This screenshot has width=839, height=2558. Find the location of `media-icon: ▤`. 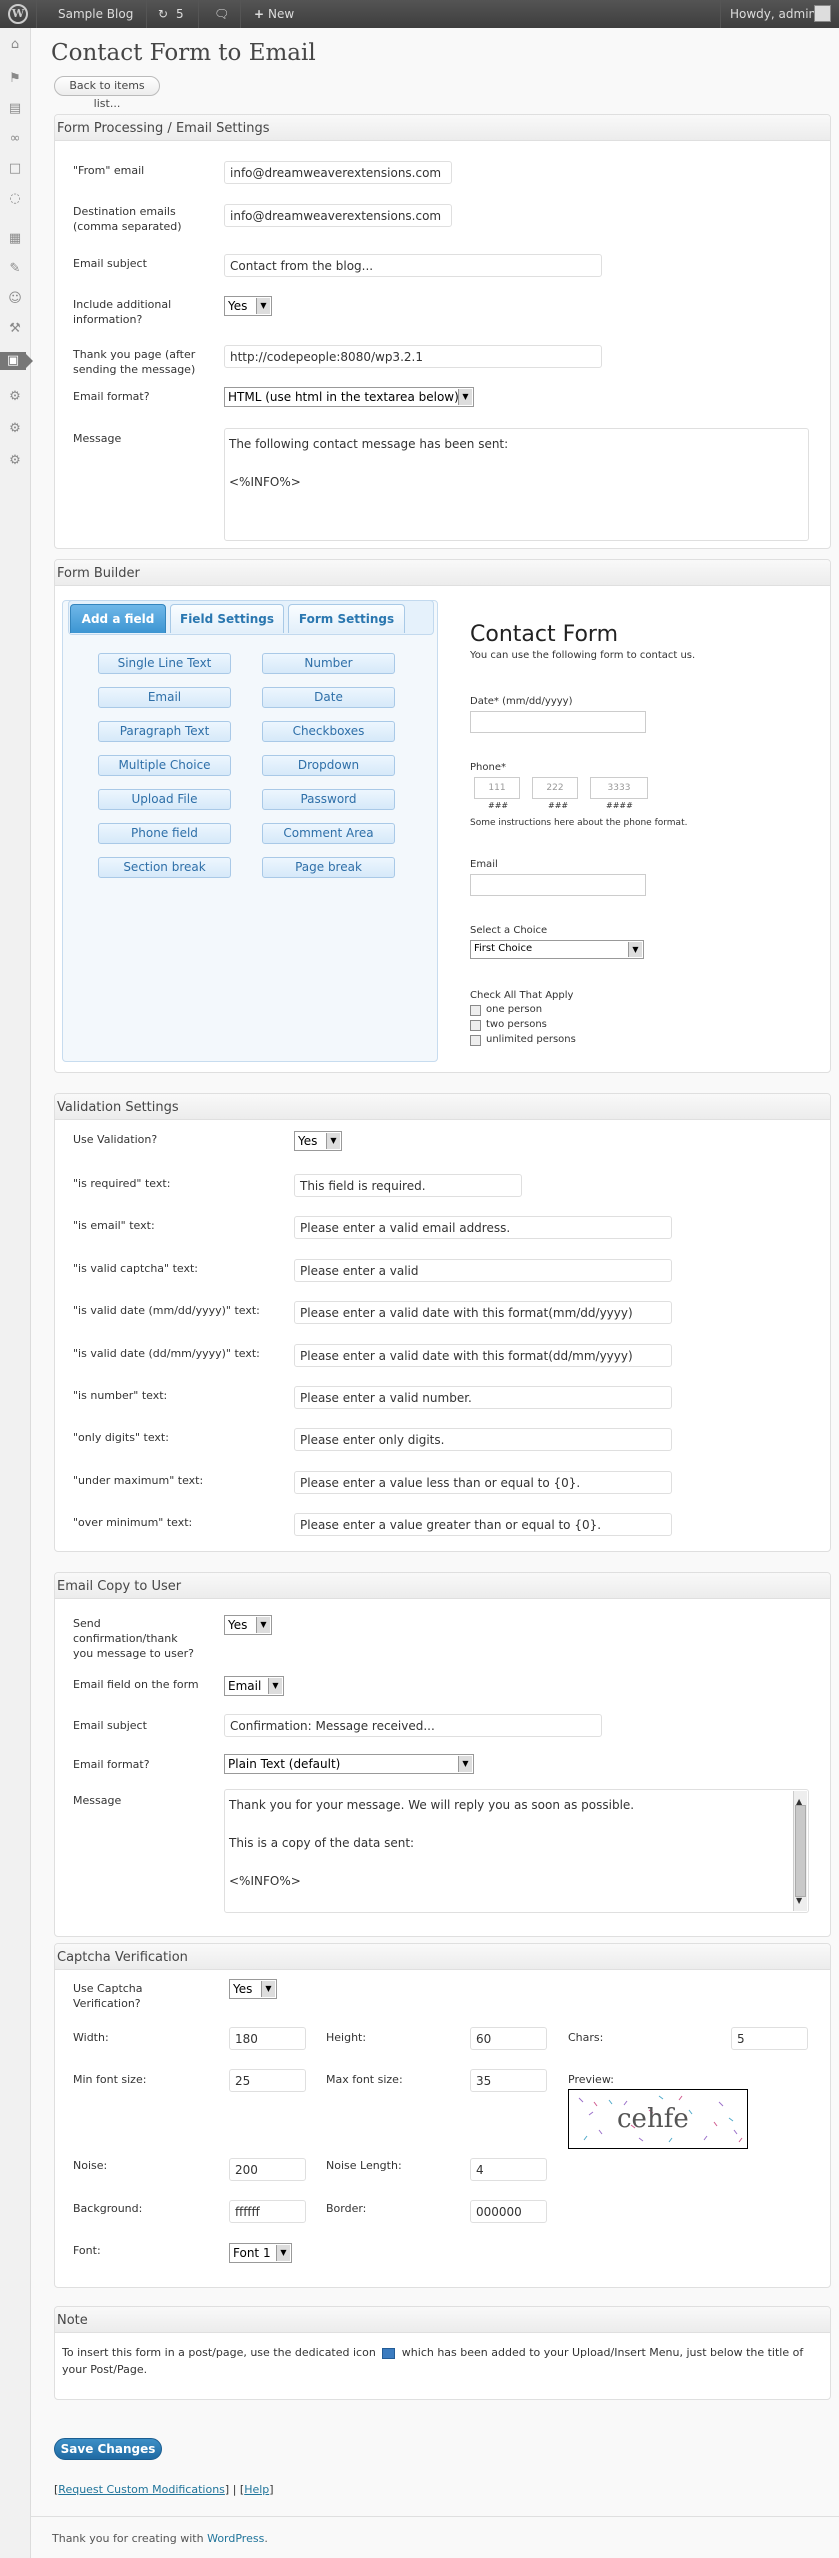

media-icon: ▤ is located at coordinates (15, 109).